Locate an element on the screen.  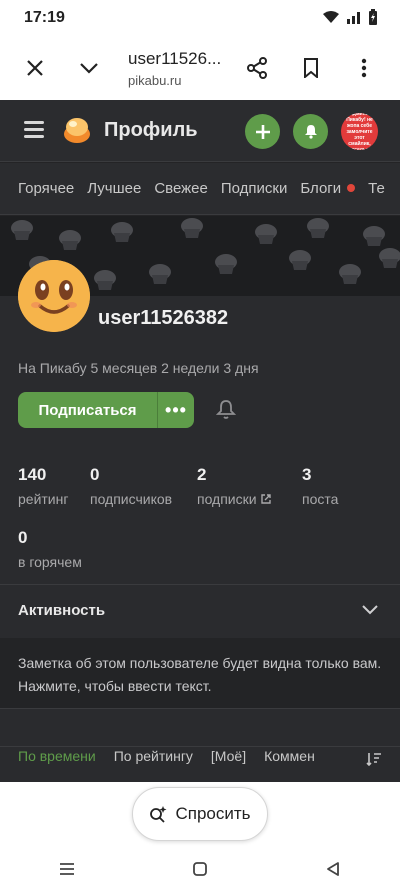
recent-apps-icon is located at coordinates (67, 869).